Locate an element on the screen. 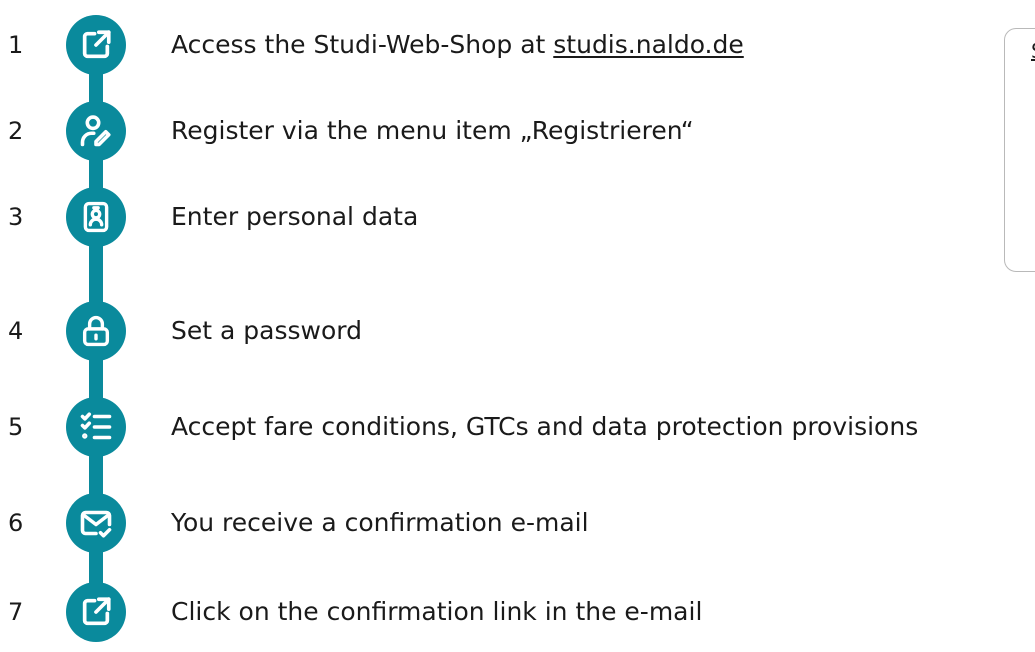  checklist-icon is located at coordinates (96, 426).